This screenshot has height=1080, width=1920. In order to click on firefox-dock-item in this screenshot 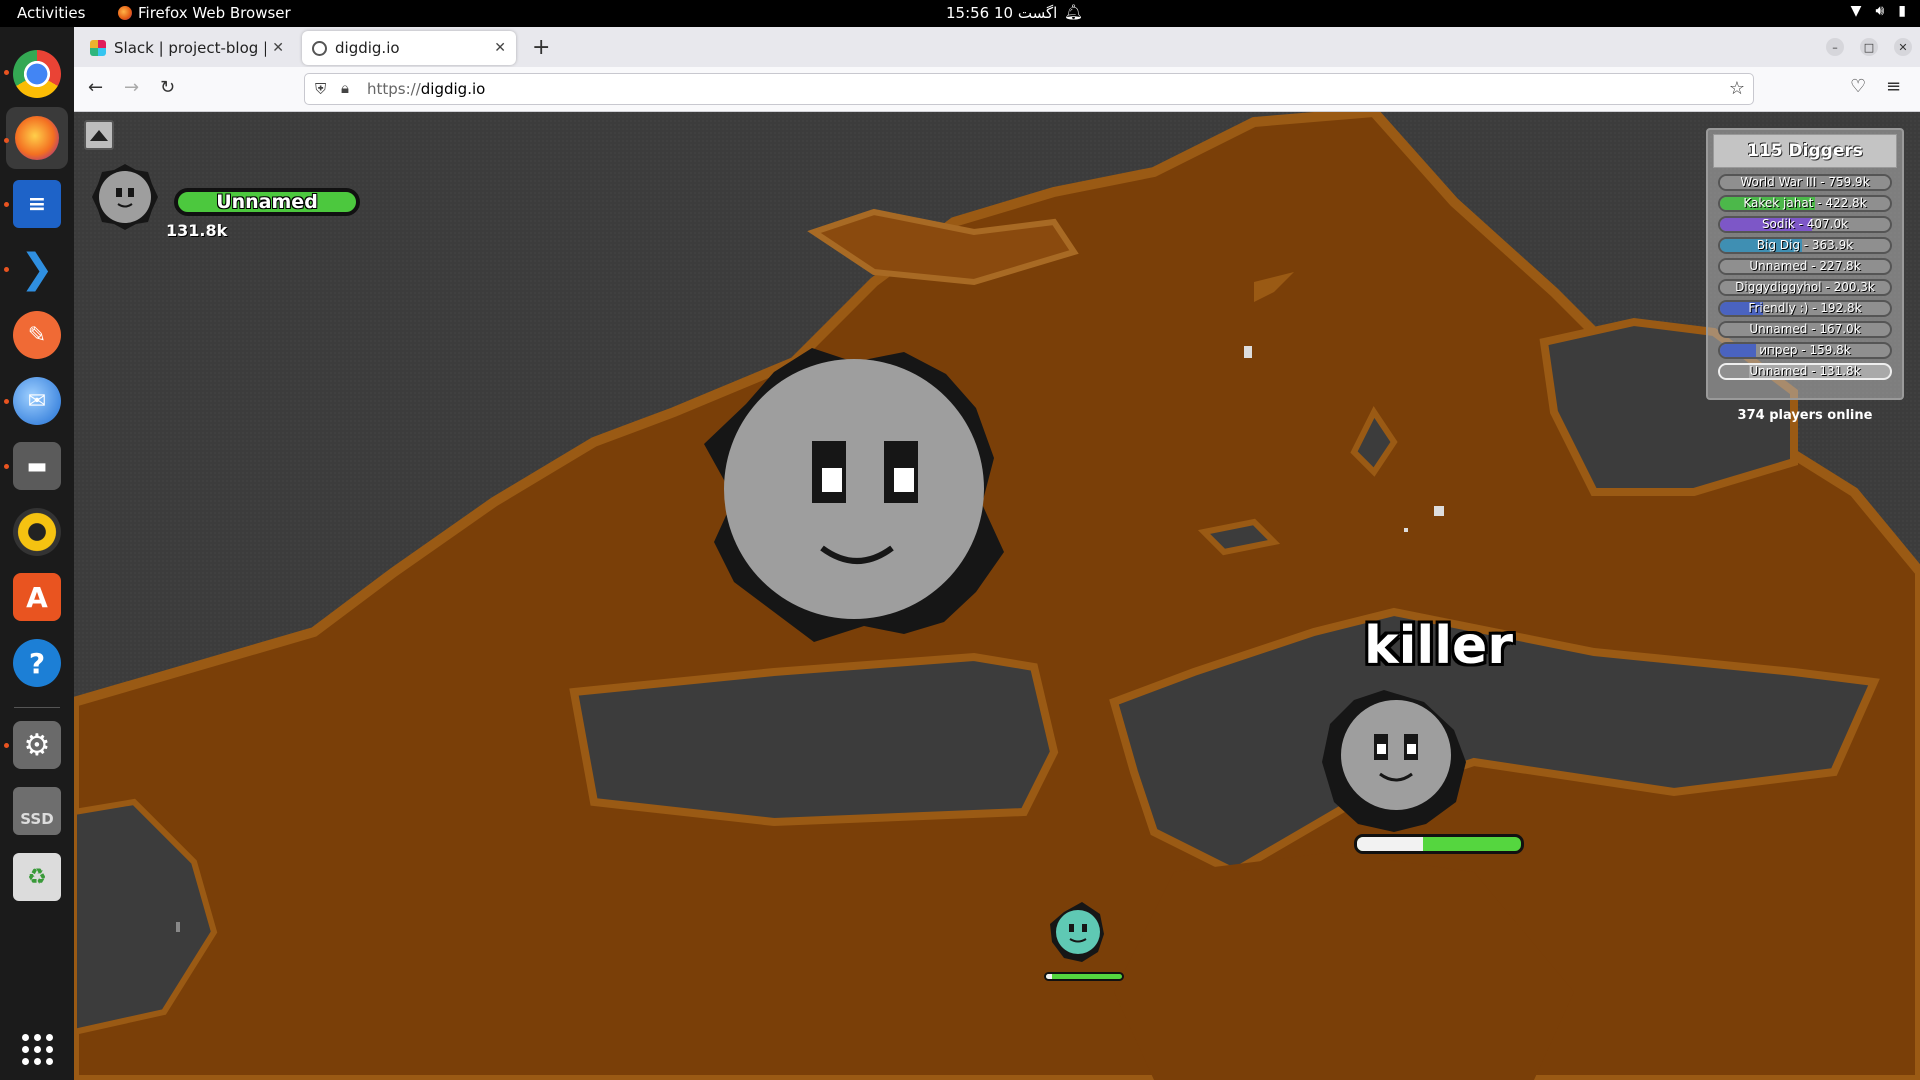, I will do `click(37, 138)`.